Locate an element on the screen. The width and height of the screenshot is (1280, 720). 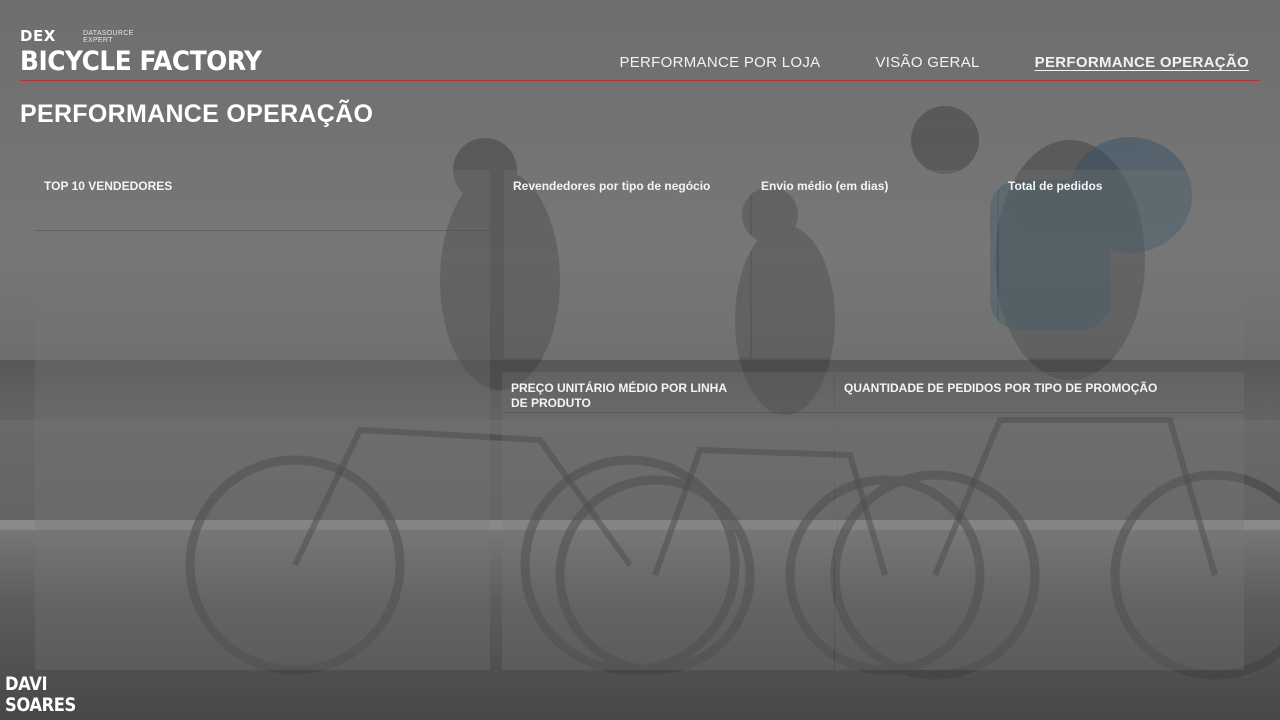
page-title: PERFORMANCE OPERAÇÃO is located at coordinates (197, 114).